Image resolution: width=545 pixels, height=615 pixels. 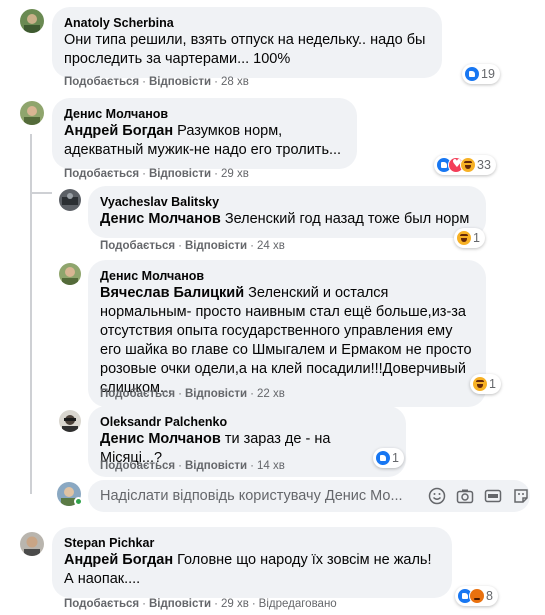 What do you see at coordinates (172, 293) in the screenshot?
I see `mention-link: Вячеслав Балицкий` at bounding box center [172, 293].